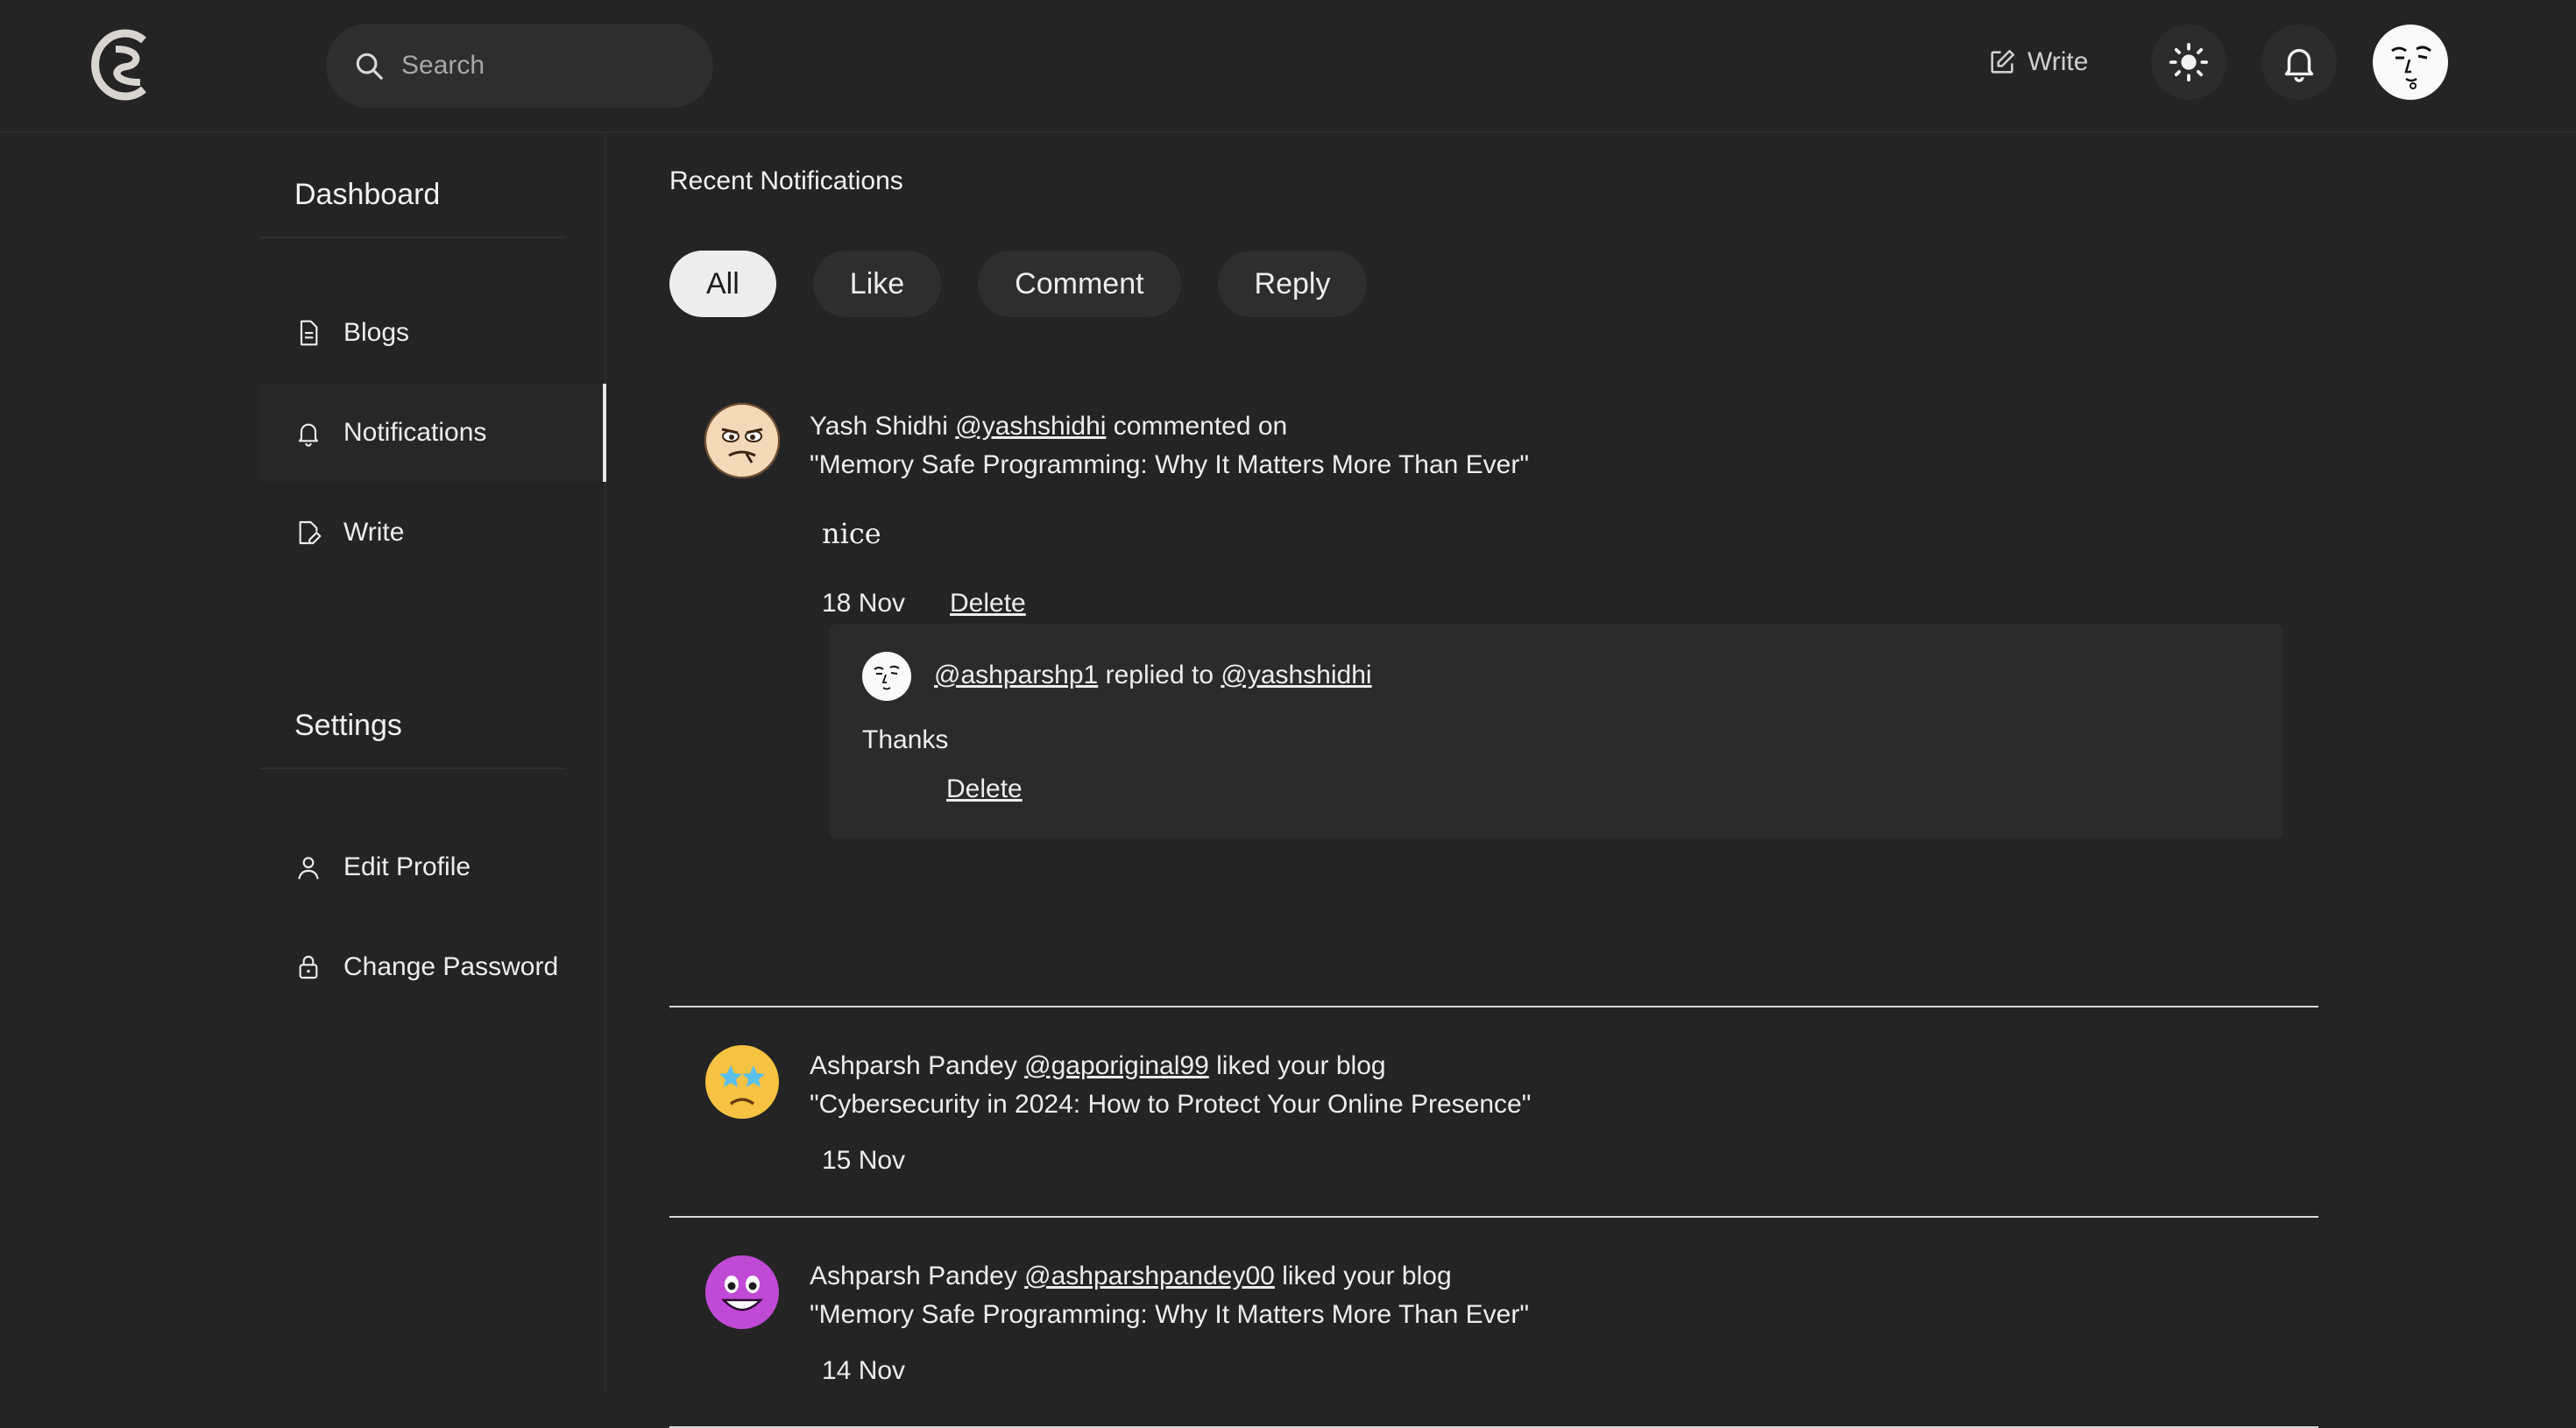  I want to click on sidebar-item-change-password: Change Password, so click(432, 967).